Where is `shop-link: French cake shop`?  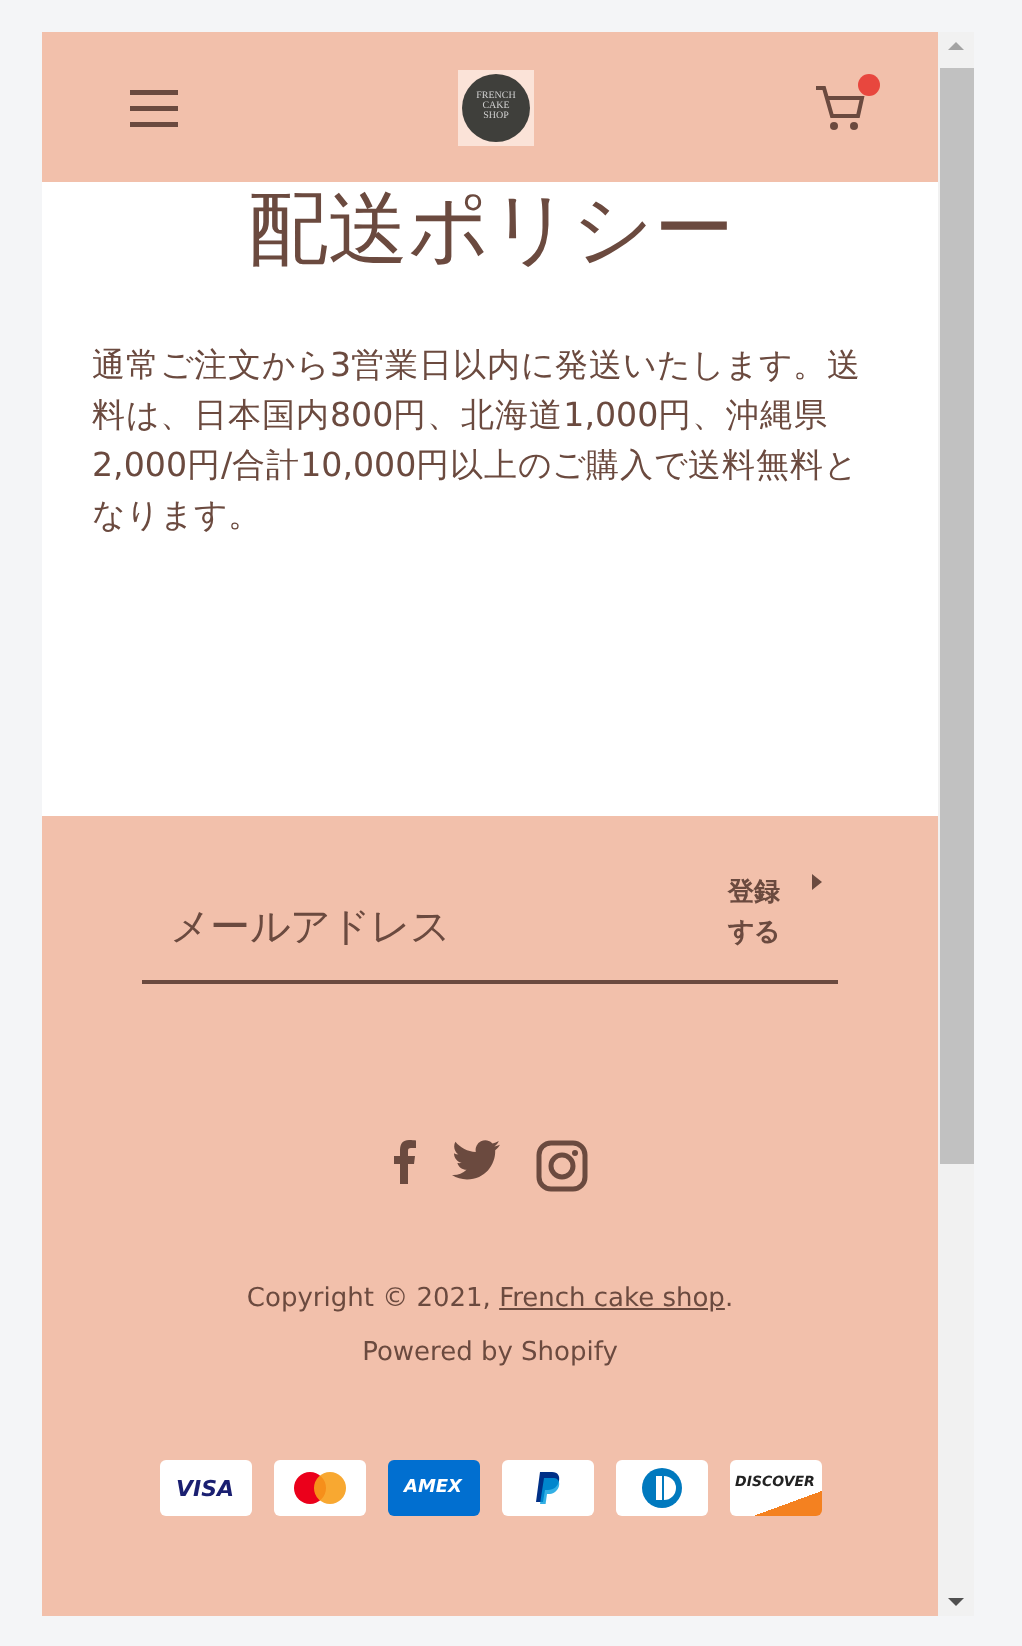 shop-link: French cake shop is located at coordinates (612, 1299).